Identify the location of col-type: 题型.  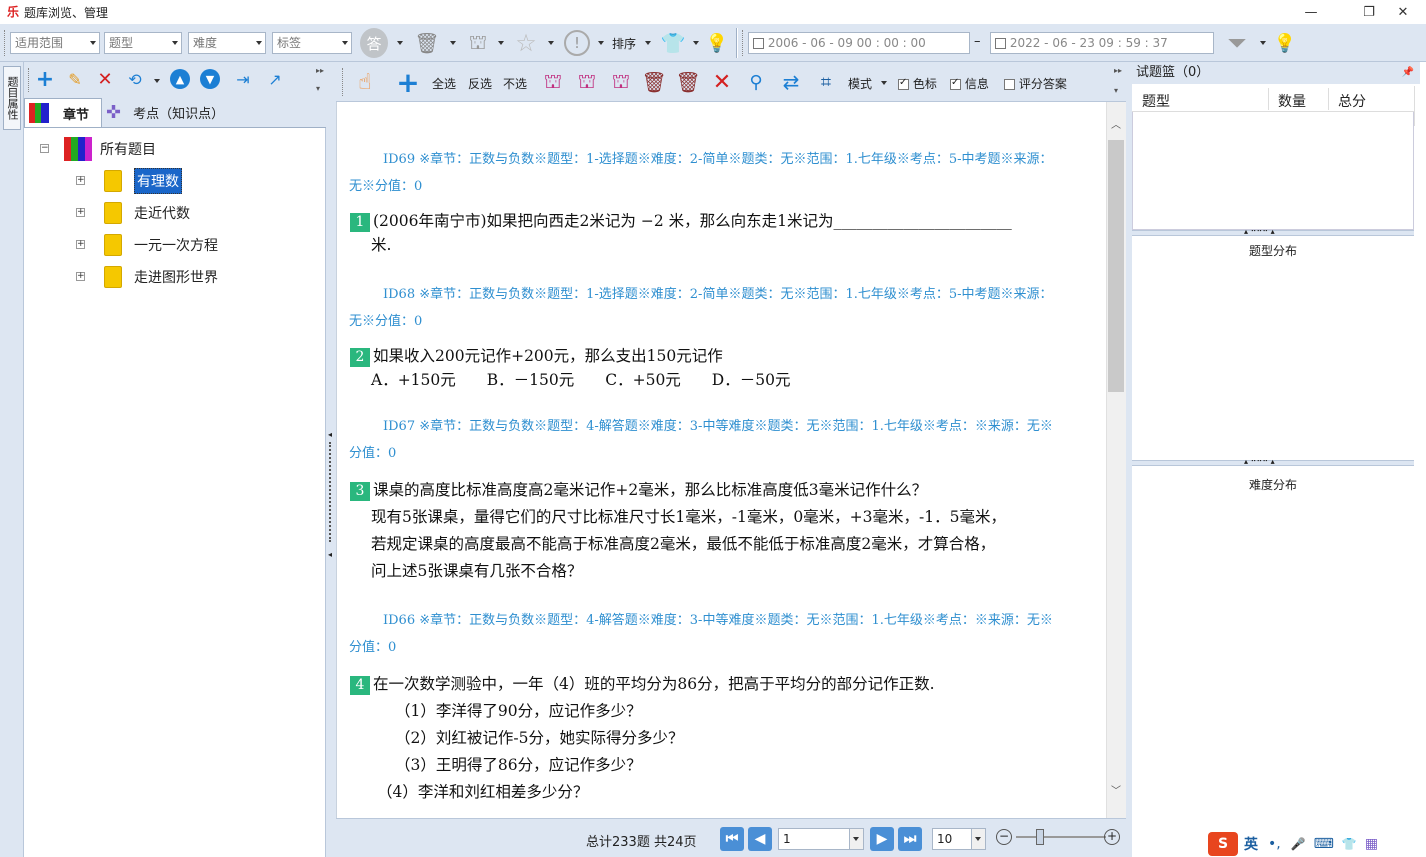
(1156, 101).